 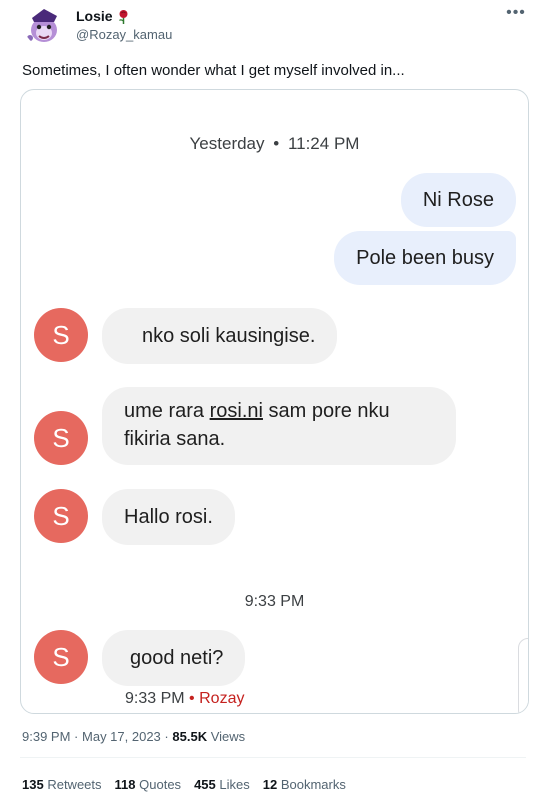 What do you see at coordinates (234, 784) in the screenshot?
I see `stat-label: Likes` at bounding box center [234, 784].